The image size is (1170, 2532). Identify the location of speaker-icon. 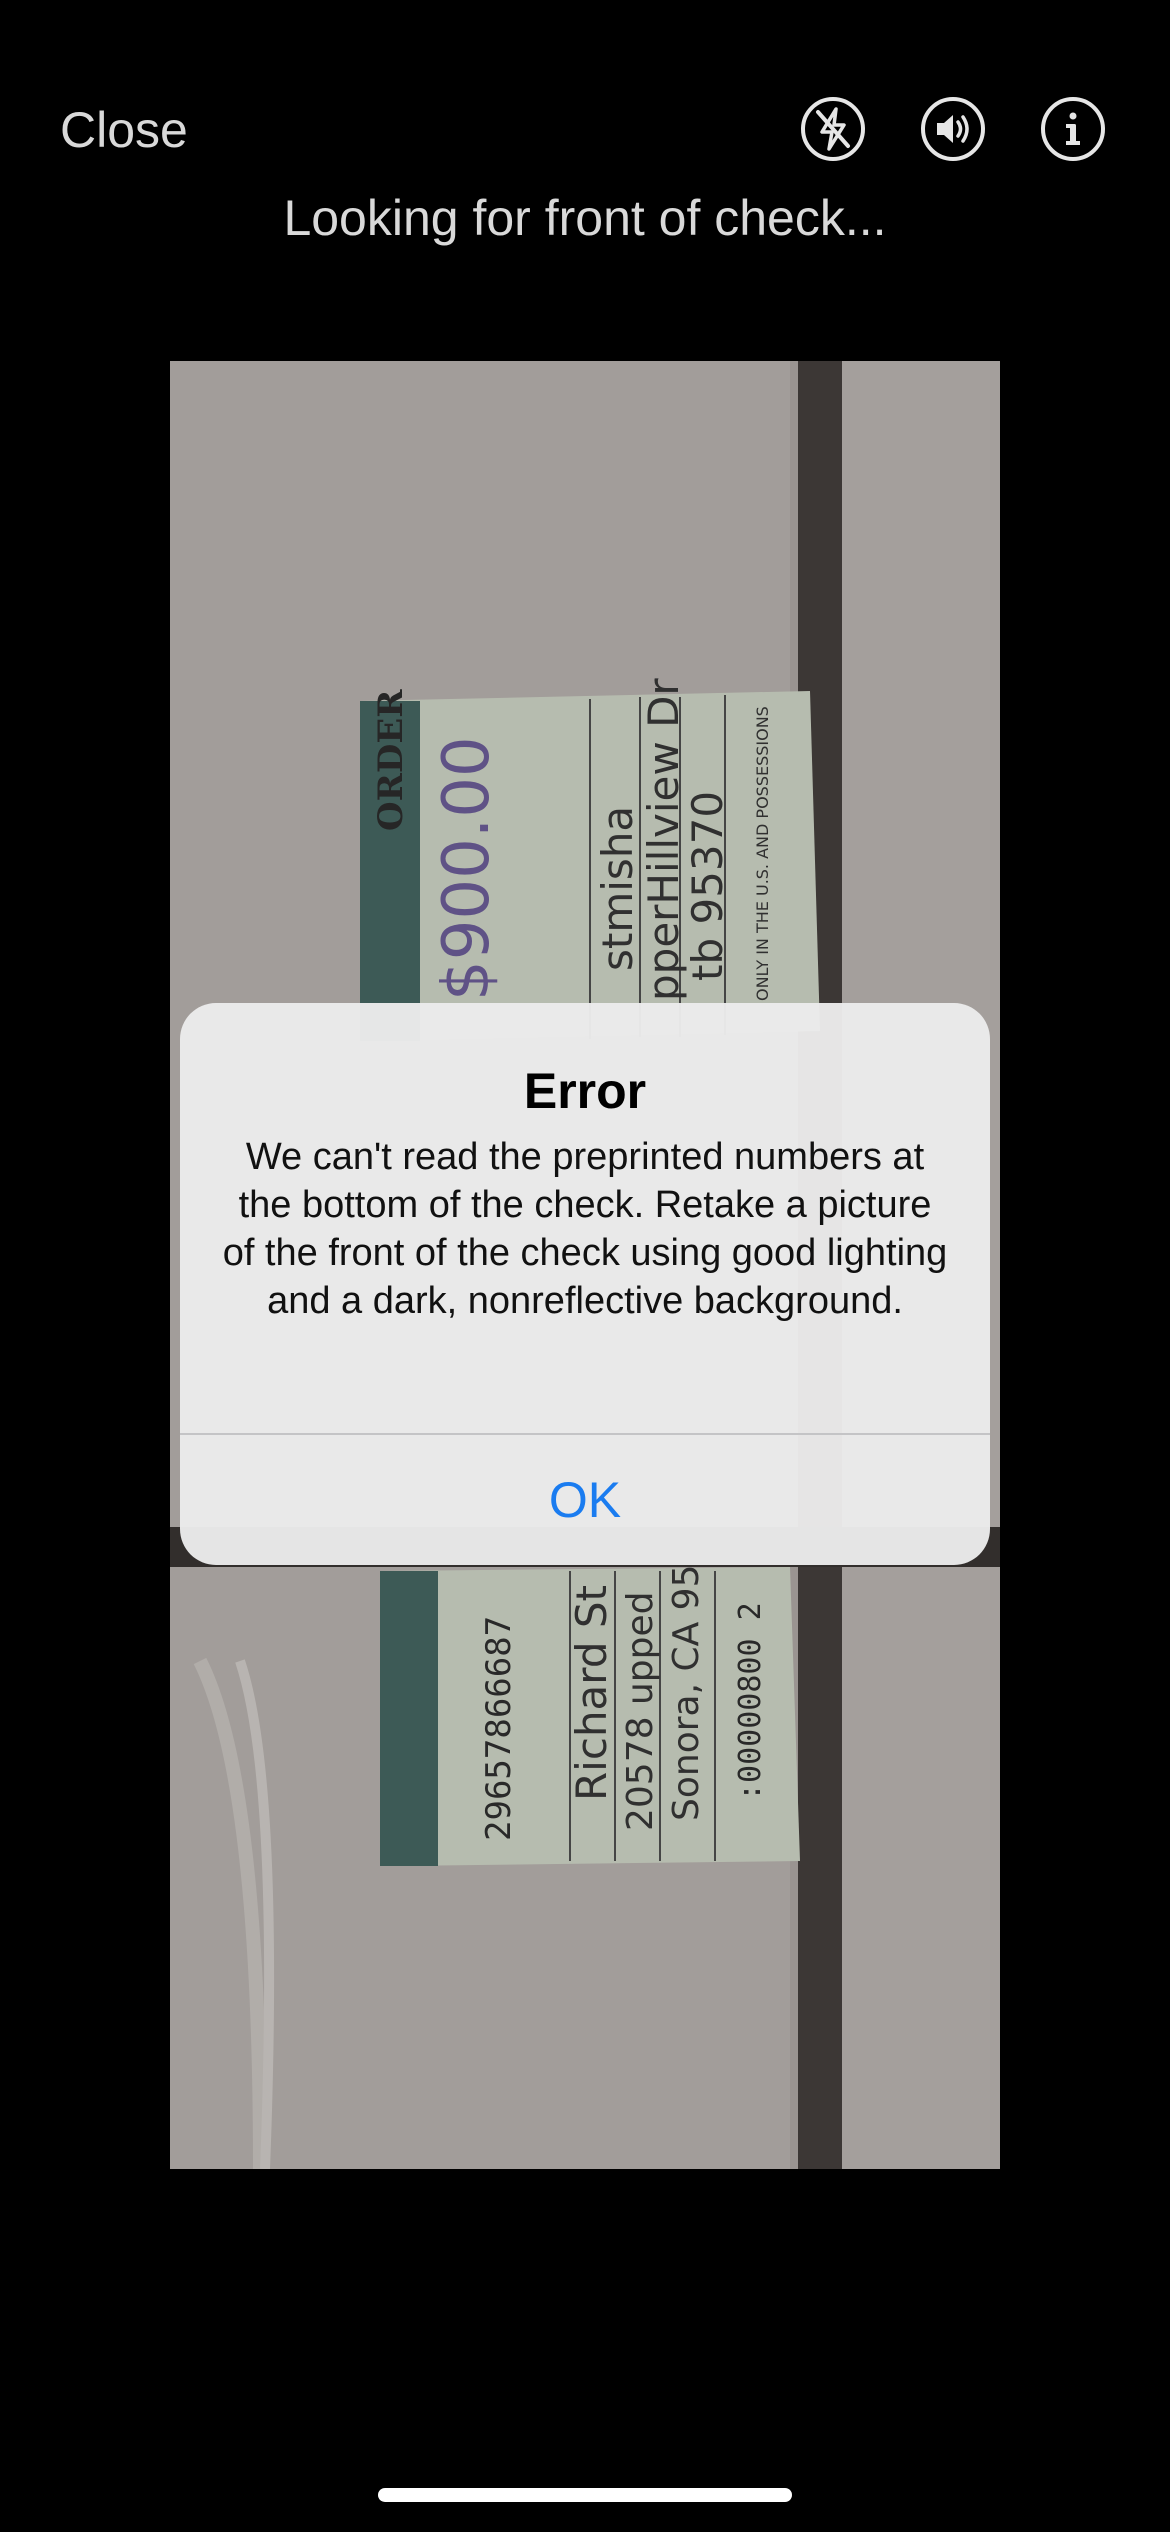
(953, 129).